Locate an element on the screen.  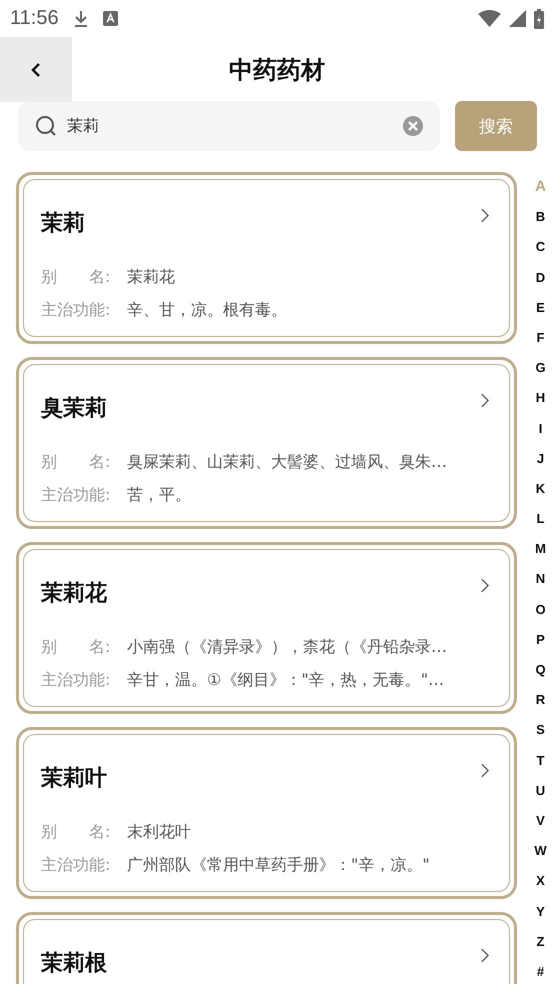
index-letter: I is located at coordinates (540, 431).